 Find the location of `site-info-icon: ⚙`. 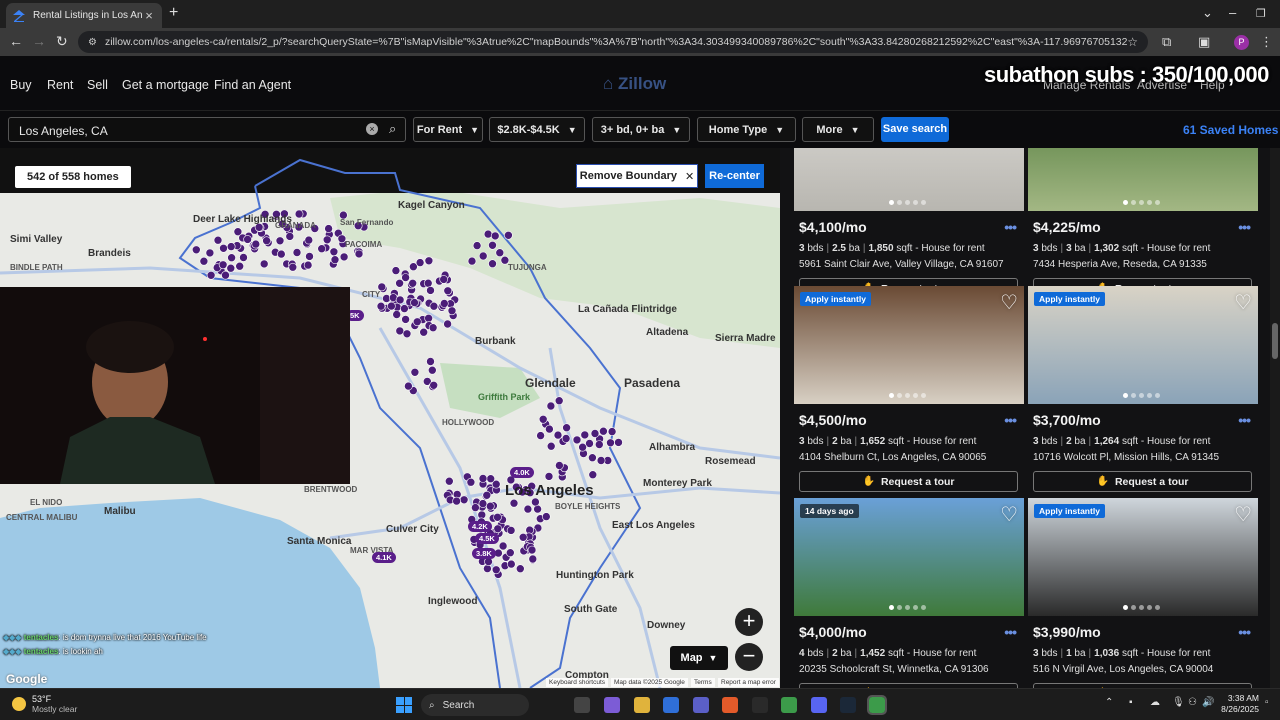

site-info-icon: ⚙ is located at coordinates (92, 42).